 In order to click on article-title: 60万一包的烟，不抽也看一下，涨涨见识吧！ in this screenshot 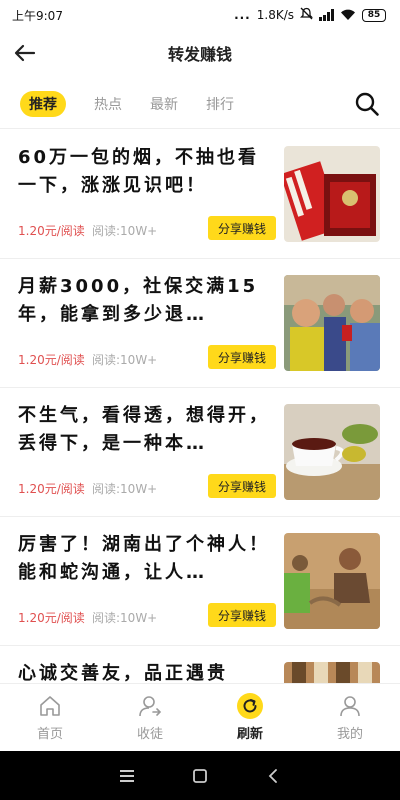, I will do `click(149, 172)`.